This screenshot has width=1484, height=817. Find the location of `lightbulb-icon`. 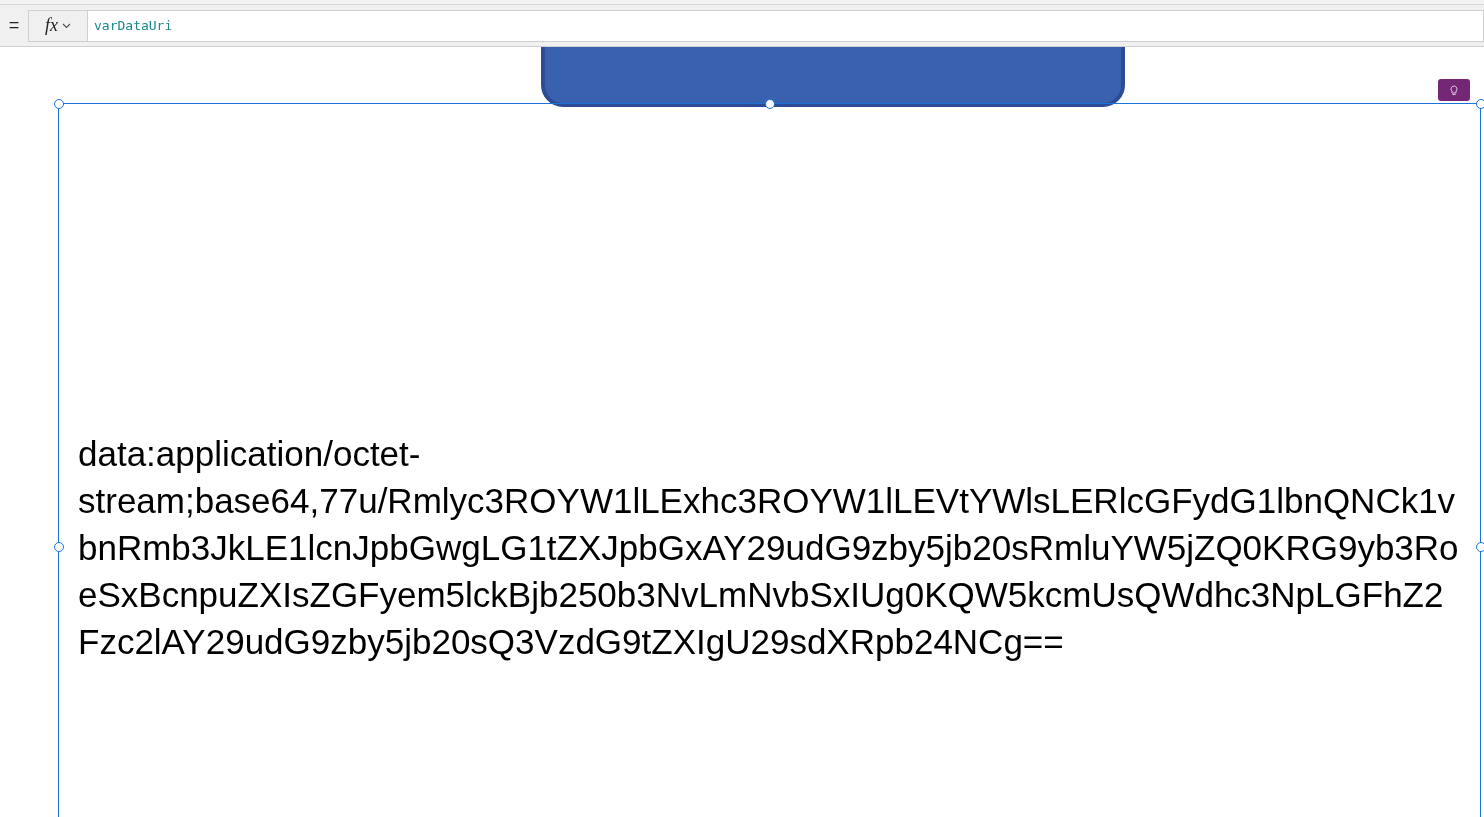

lightbulb-icon is located at coordinates (1454, 90).